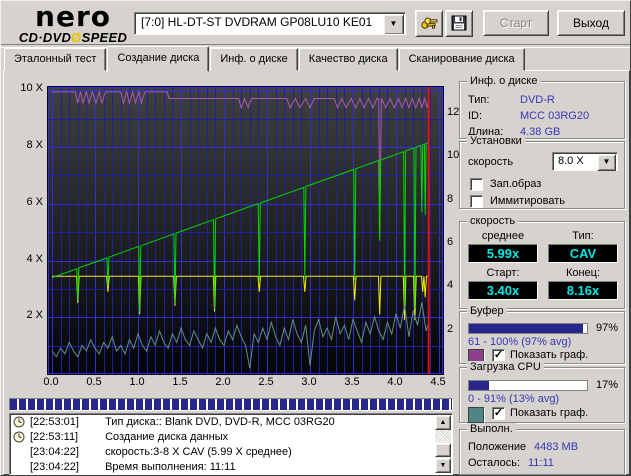 Image resolution: width=631 pixels, height=476 pixels. What do you see at coordinates (266, 382) in the screenshot?
I see `x-axis-tick: 2.5` at bounding box center [266, 382].